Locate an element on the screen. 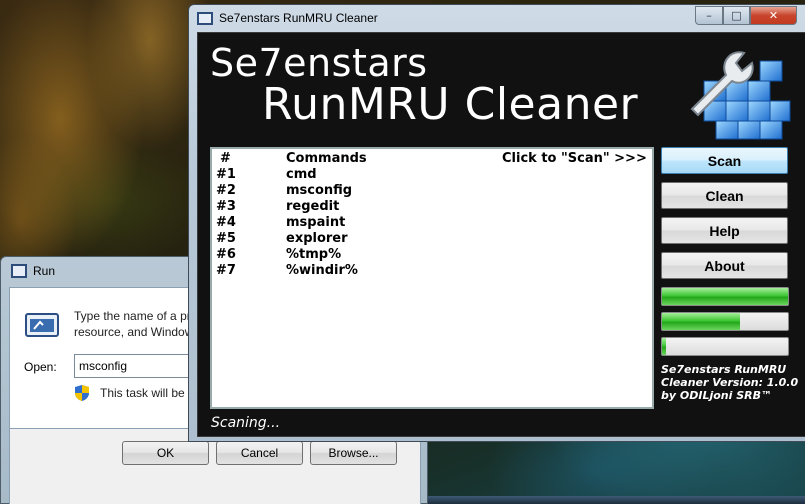 This screenshot has width=805, height=504. minimize-button: – is located at coordinates (709, 15).